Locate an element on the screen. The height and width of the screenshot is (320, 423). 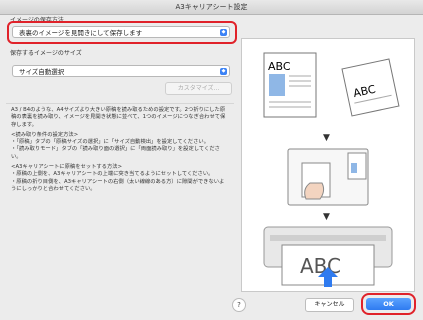
abc-label-1: ABC is located at coordinates (279, 66).